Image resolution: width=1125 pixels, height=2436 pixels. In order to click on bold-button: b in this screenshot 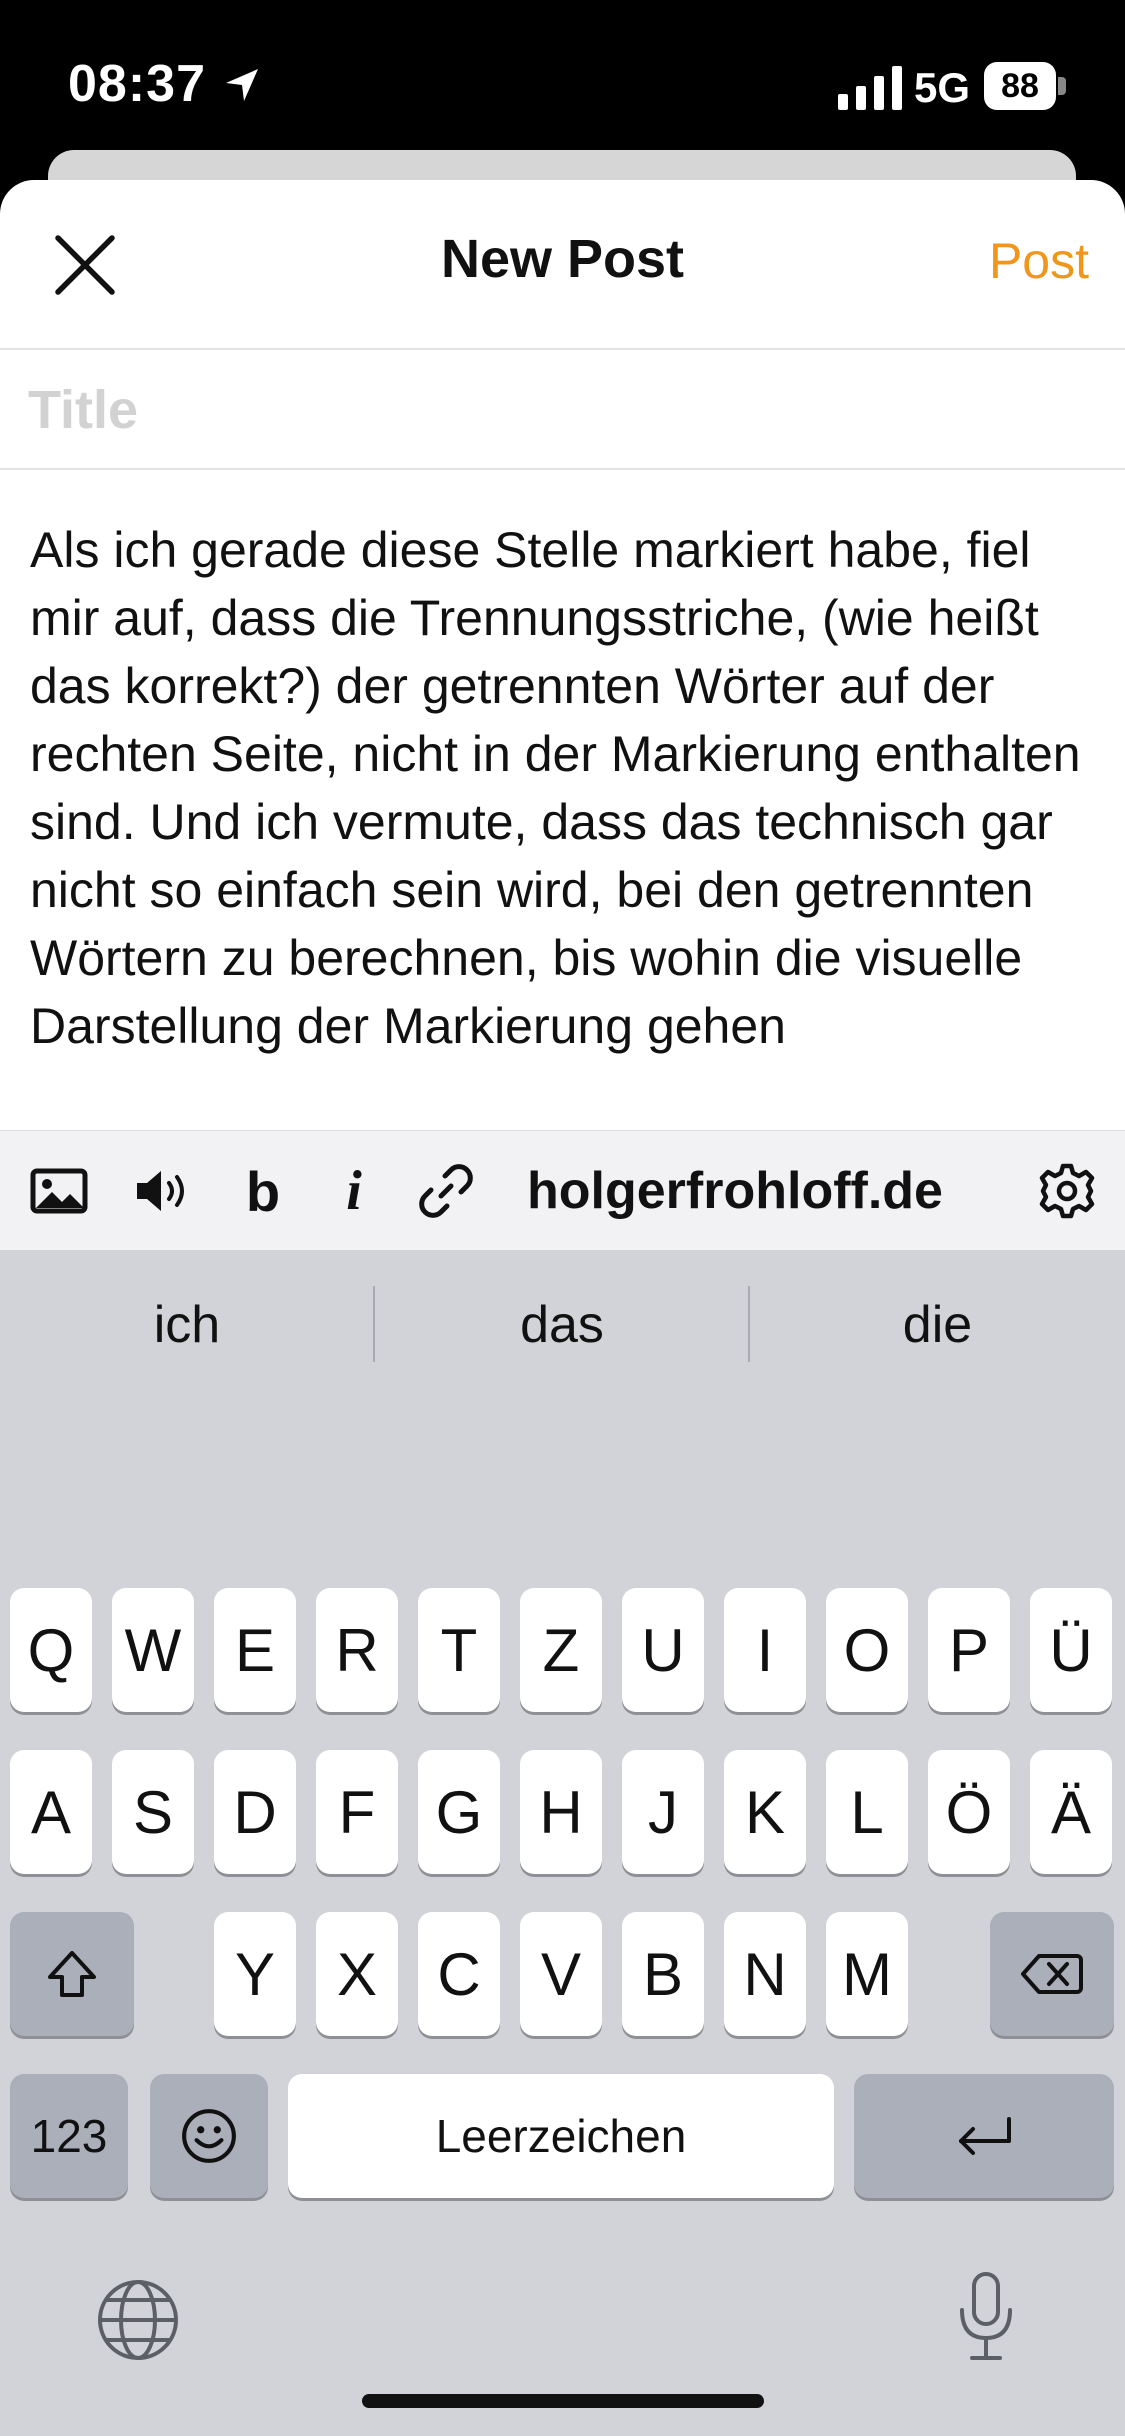, I will do `click(263, 1191)`.